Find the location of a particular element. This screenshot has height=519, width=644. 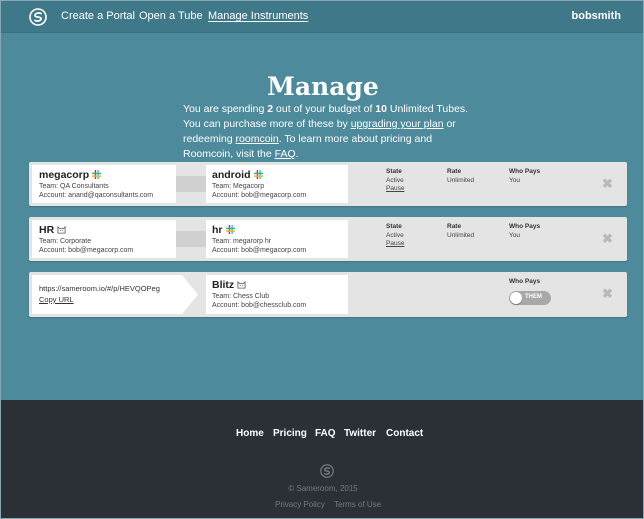

left-room-name: megacorp is located at coordinates (70, 175).